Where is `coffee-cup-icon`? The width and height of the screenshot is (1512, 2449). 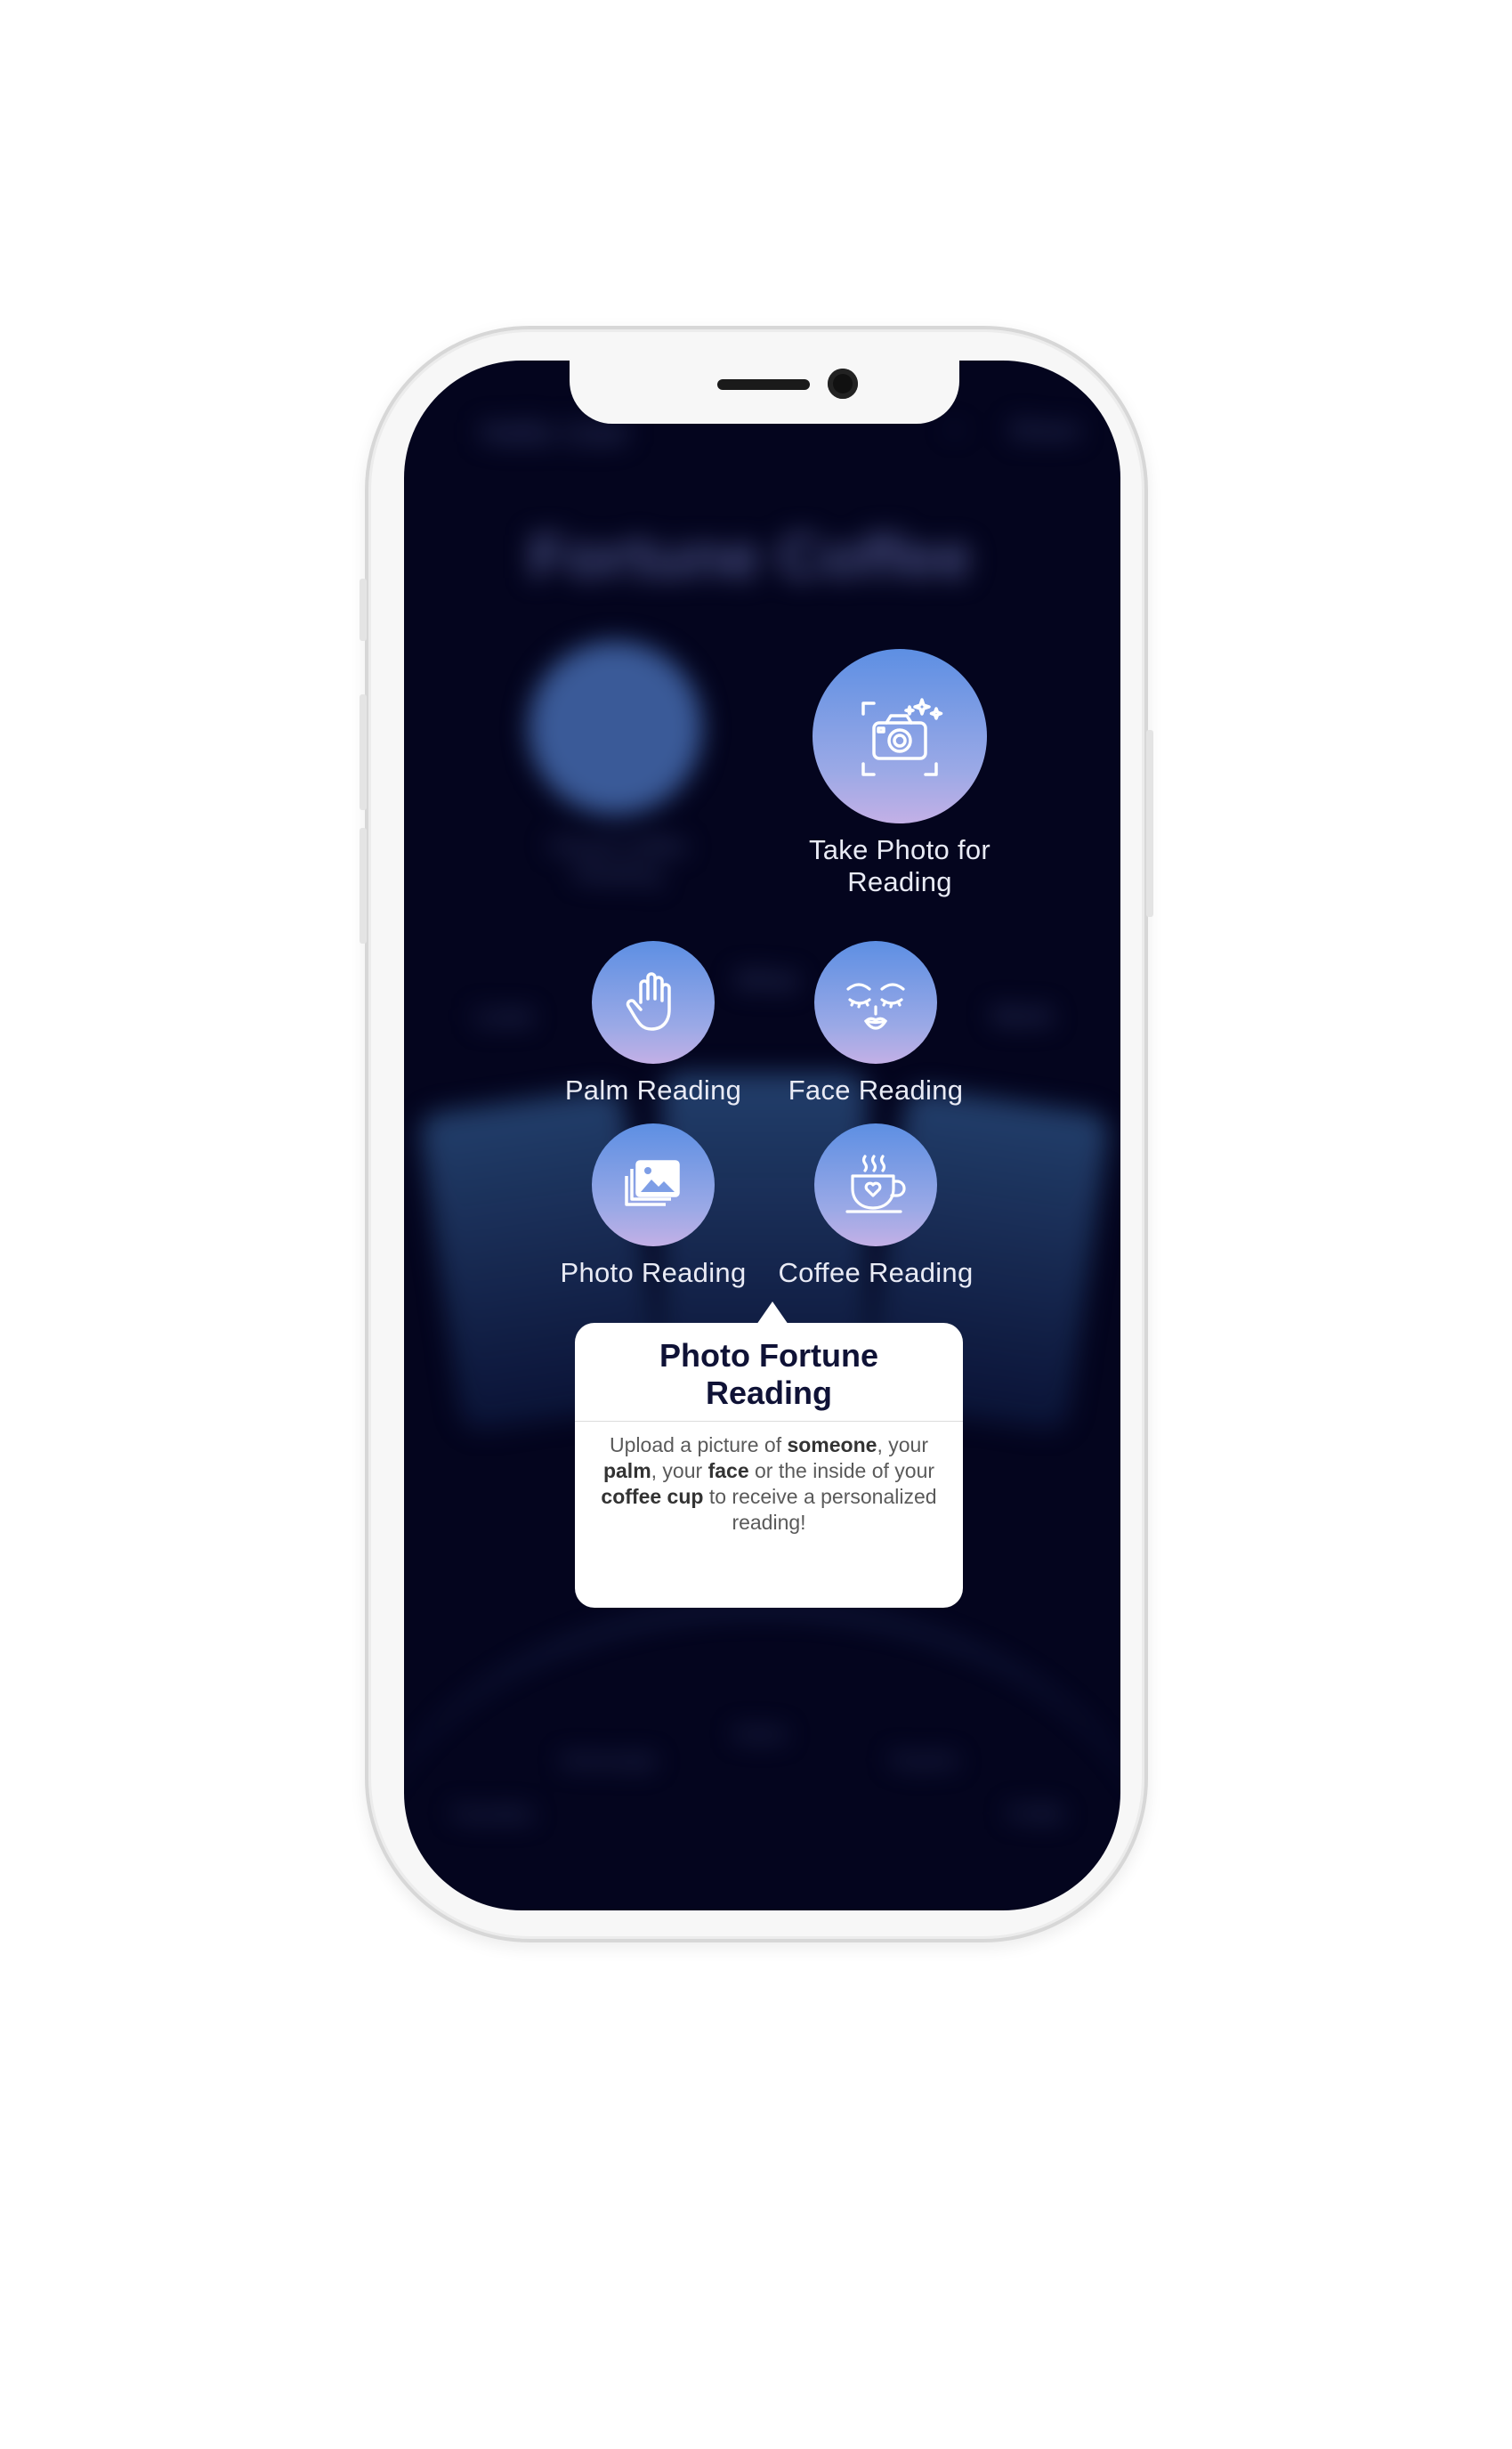
coffee-cup-icon is located at coordinates (875, 1184).